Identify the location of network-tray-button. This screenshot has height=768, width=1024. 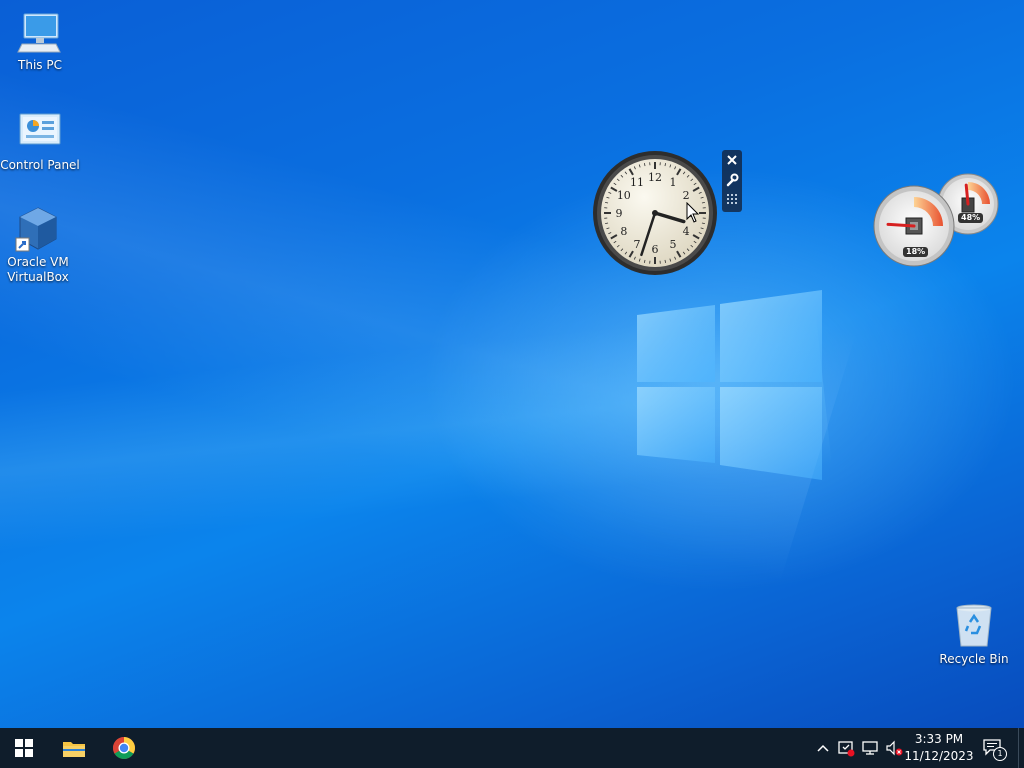
(870, 748).